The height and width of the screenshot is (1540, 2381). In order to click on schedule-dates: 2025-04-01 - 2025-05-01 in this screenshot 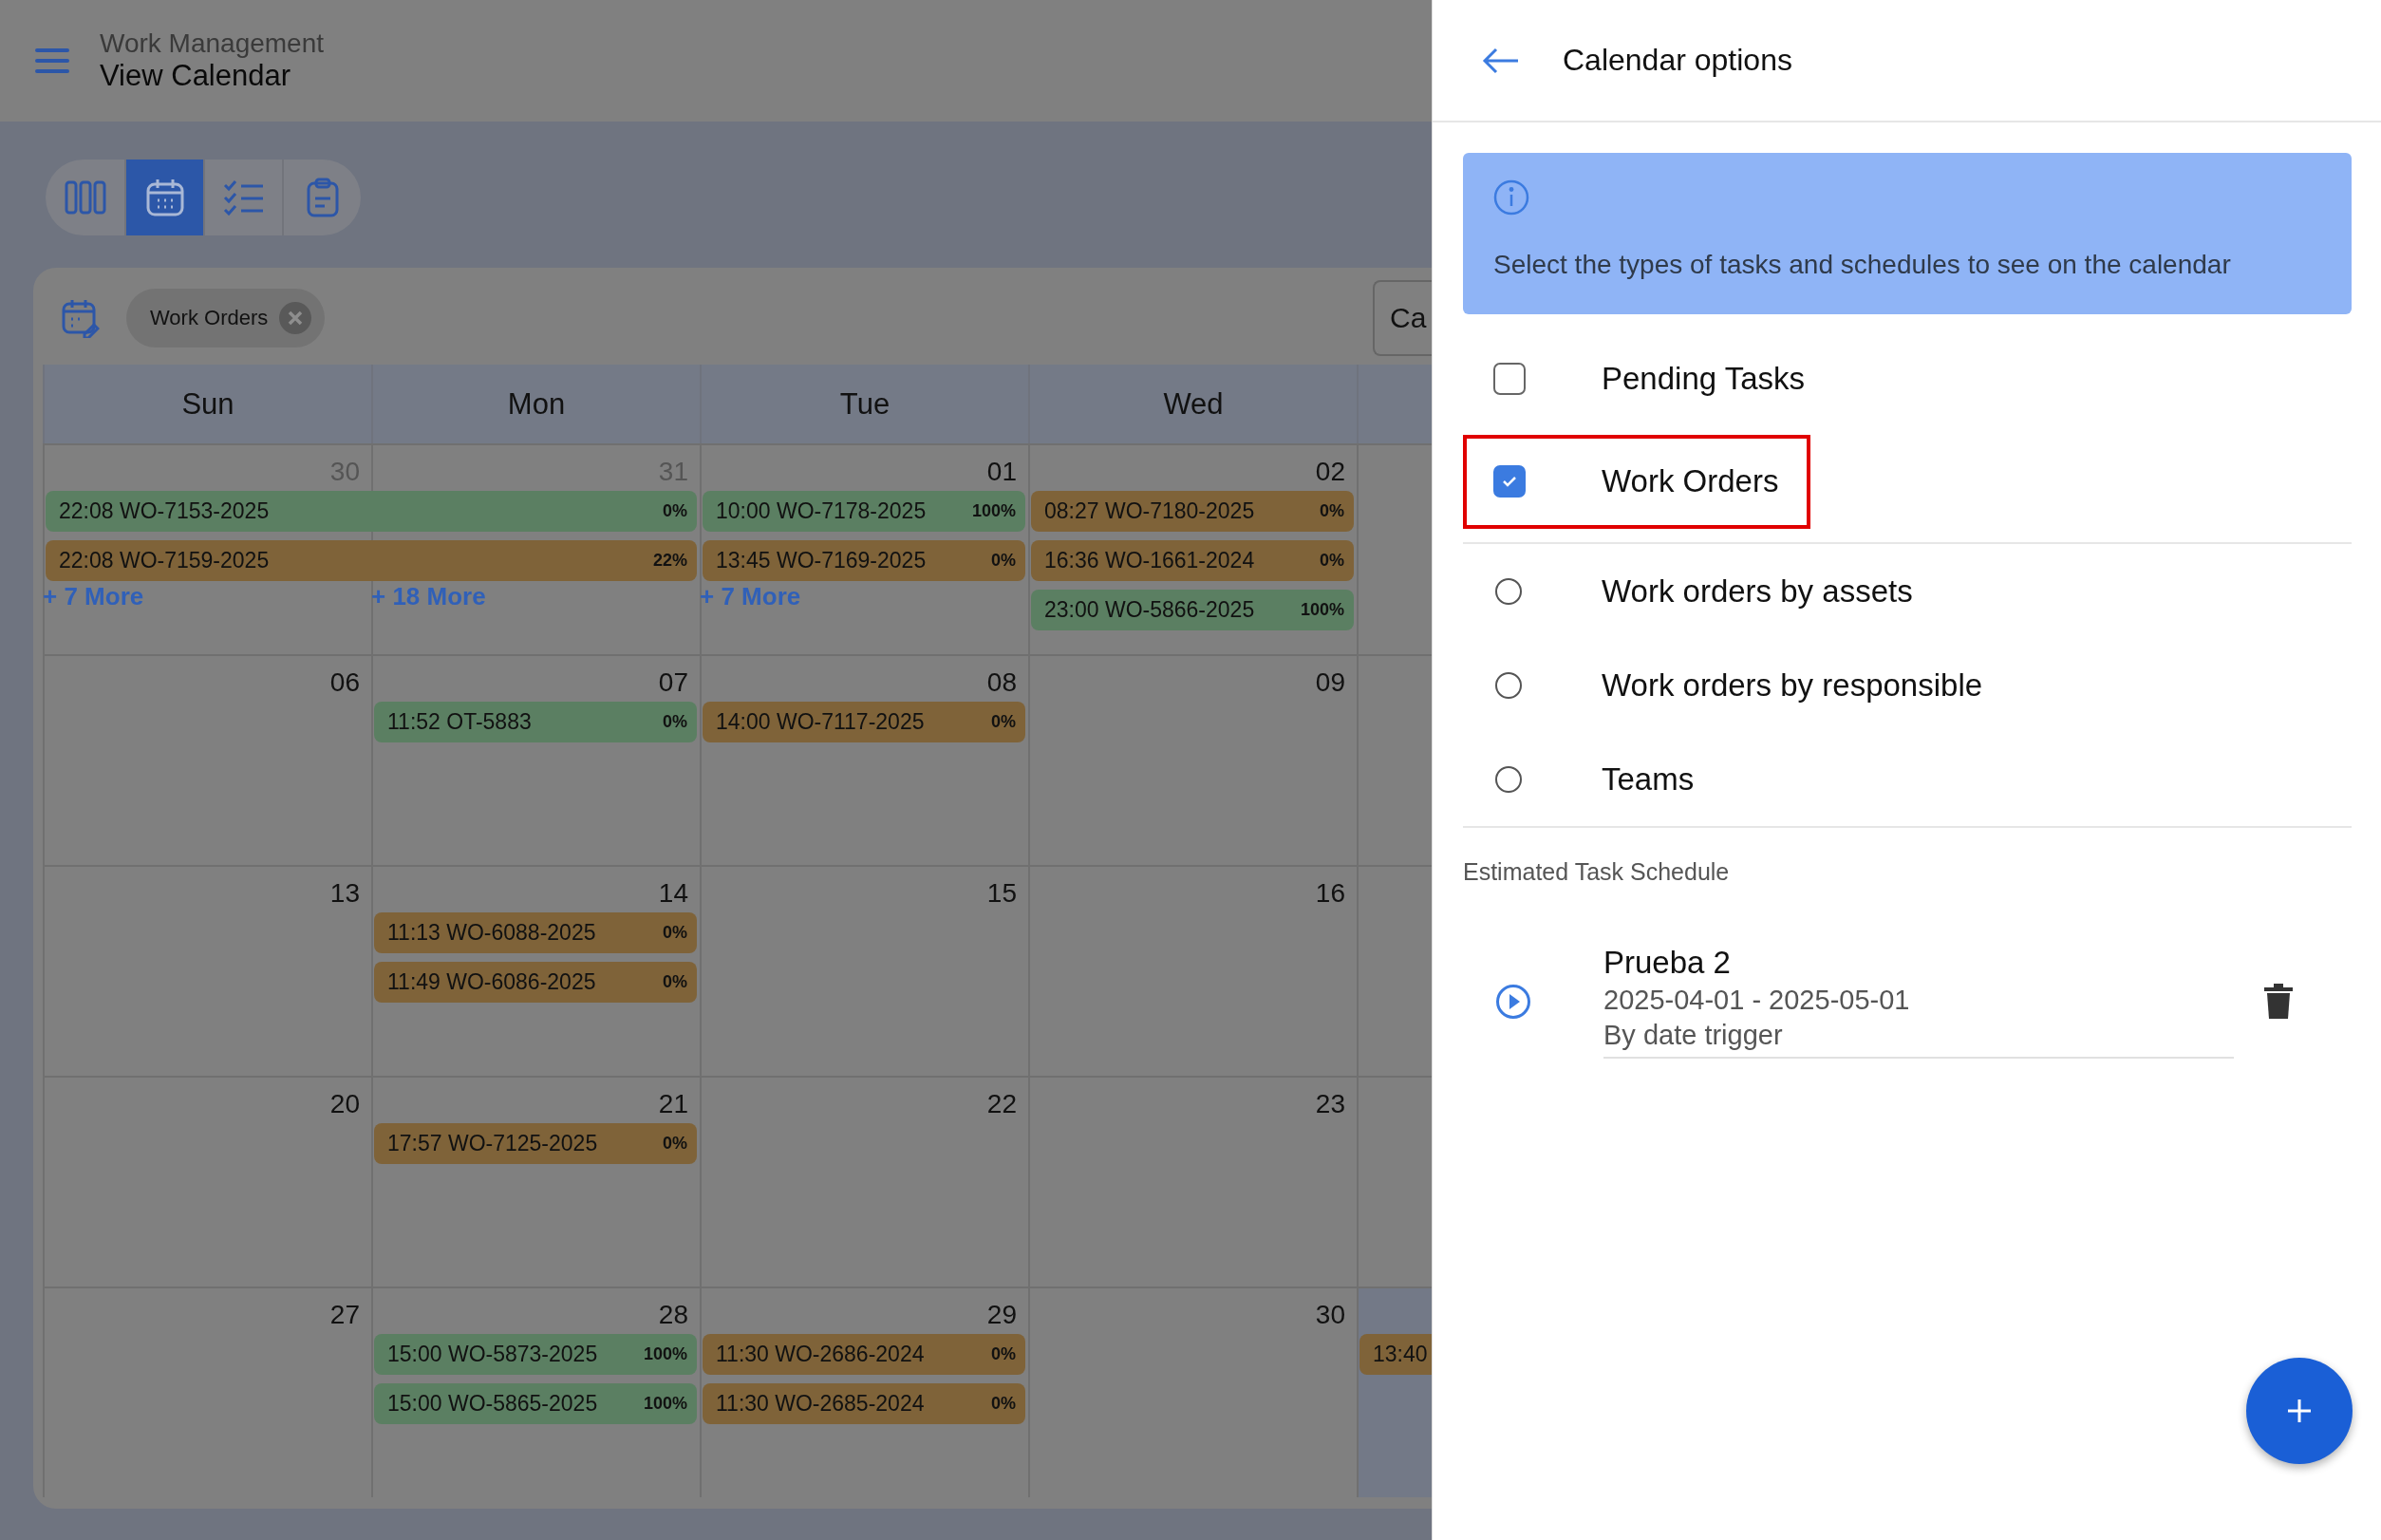, I will do `click(1757, 1001)`.